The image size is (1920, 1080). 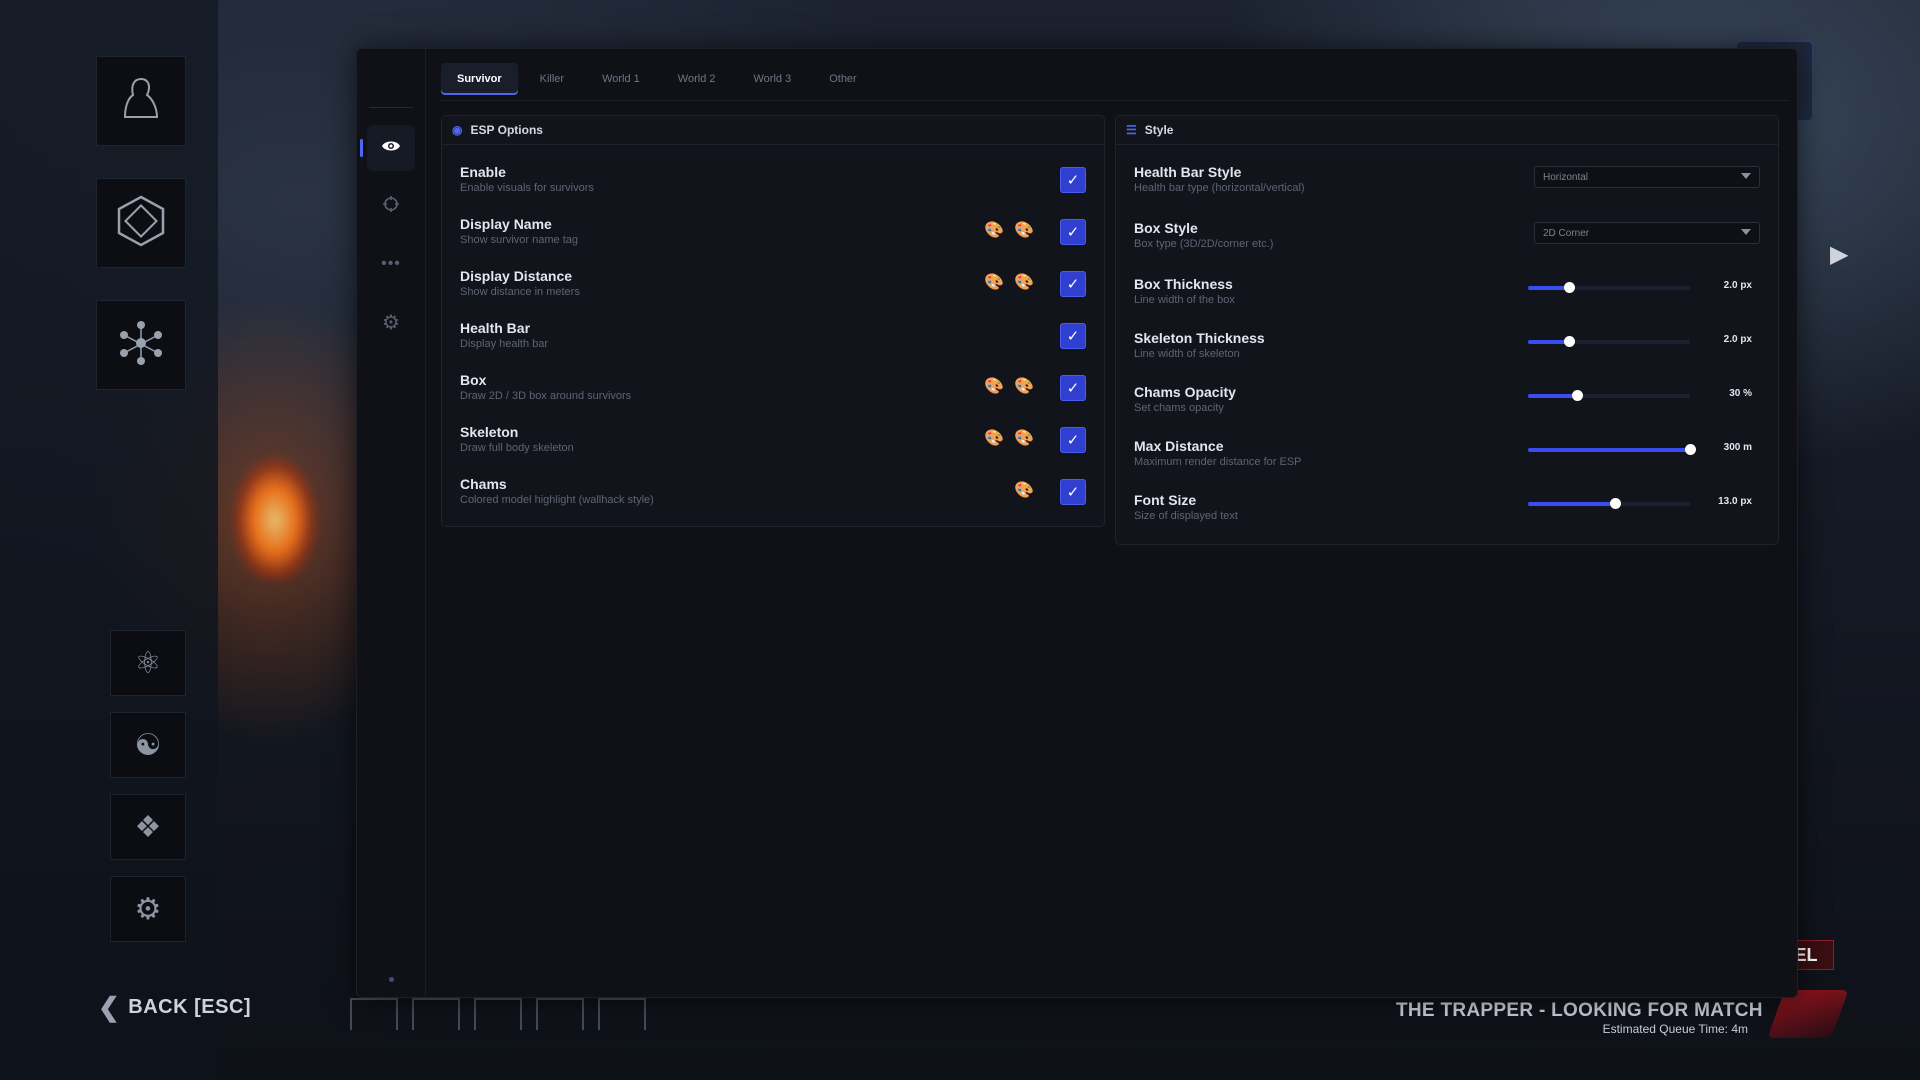 I want to click on setting-font-size: Font Size Size of displayed text 13.0 px, so click(x=1447, y=512).